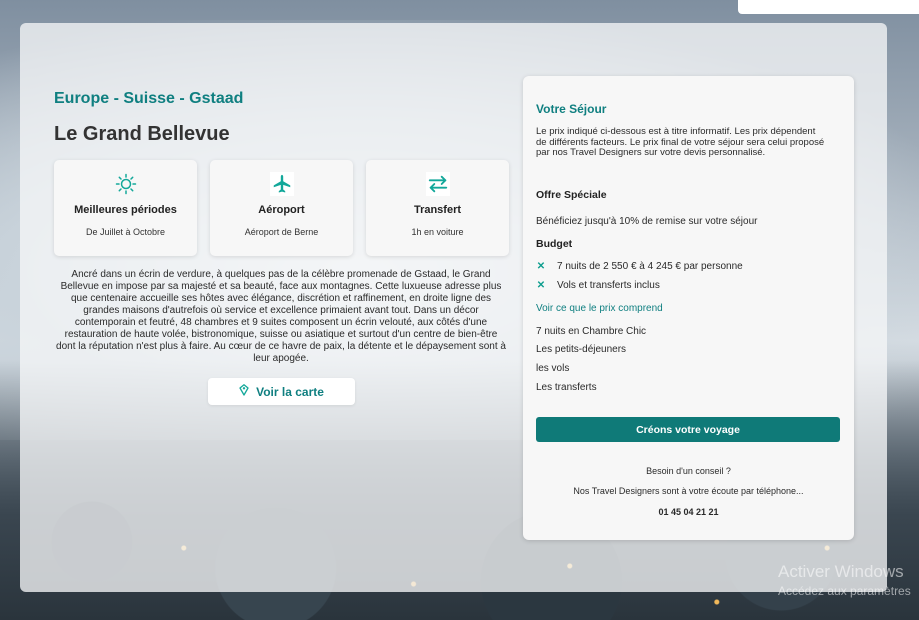  What do you see at coordinates (142, 134) in the screenshot?
I see `hotel-title: Le Grand Bellevue` at bounding box center [142, 134].